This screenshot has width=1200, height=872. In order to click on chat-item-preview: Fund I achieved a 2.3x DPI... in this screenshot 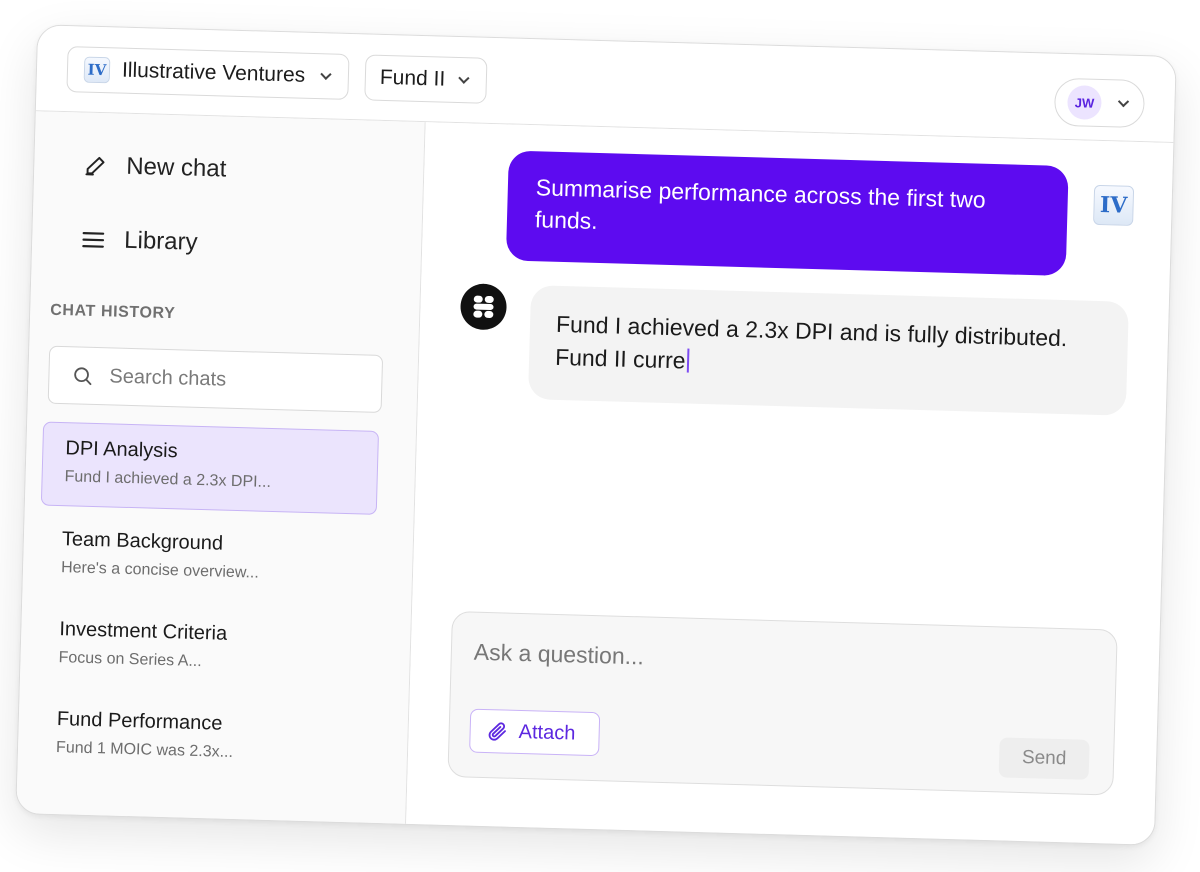, I will do `click(168, 479)`.